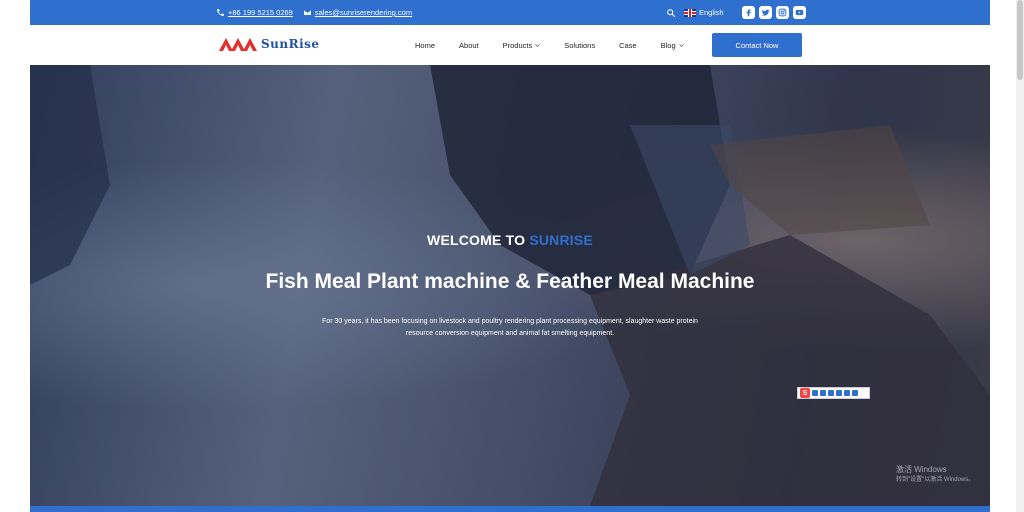  Describe the element at coordinates (260, 12) in the screenshot. I see `phone-number: +86 199 5215 0269` at that location.